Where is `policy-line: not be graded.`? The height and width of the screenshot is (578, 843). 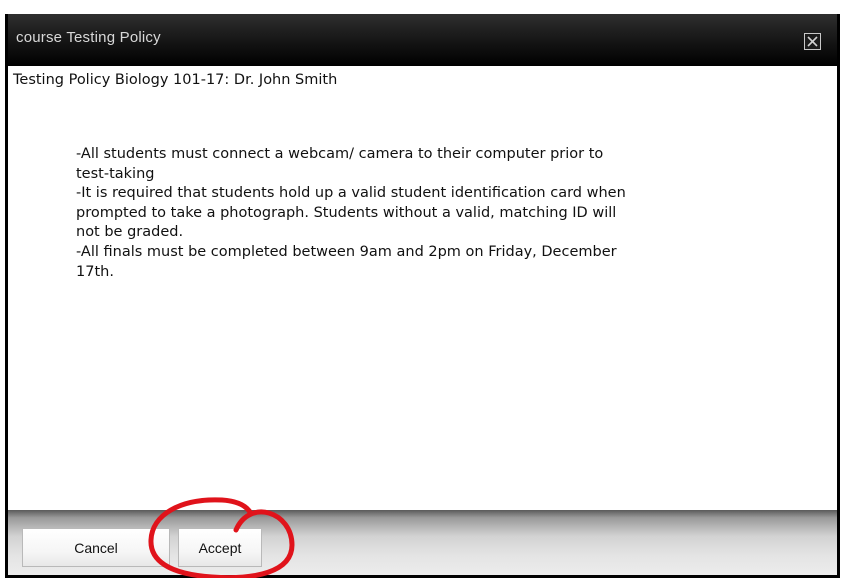
policy-line: not be graded. is located at coordinates (130, 232).